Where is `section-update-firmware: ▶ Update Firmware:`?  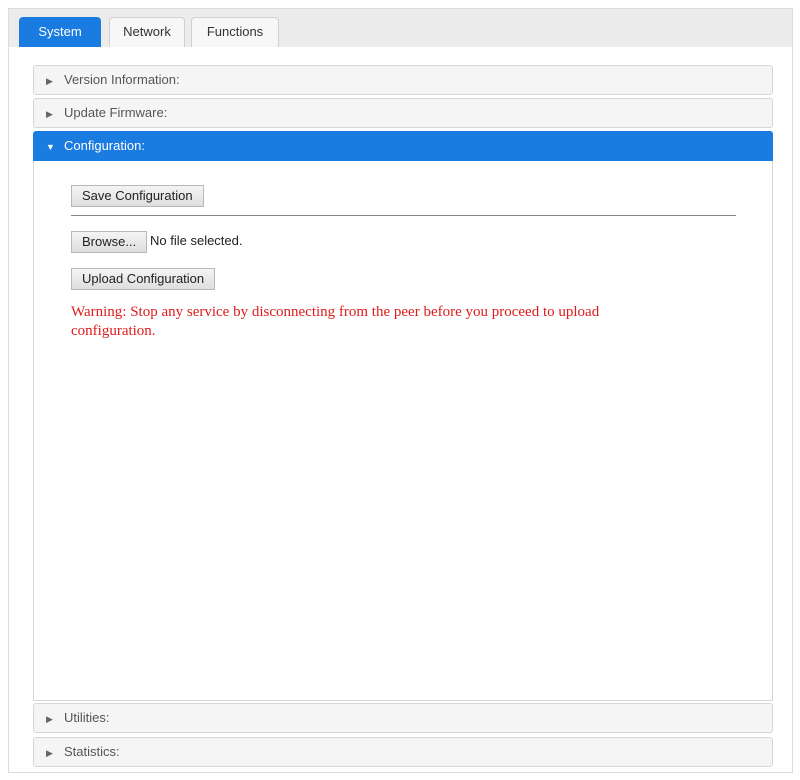
section-update-firmware: ▶ Update Firmware: is located at coordinates (403, 113).